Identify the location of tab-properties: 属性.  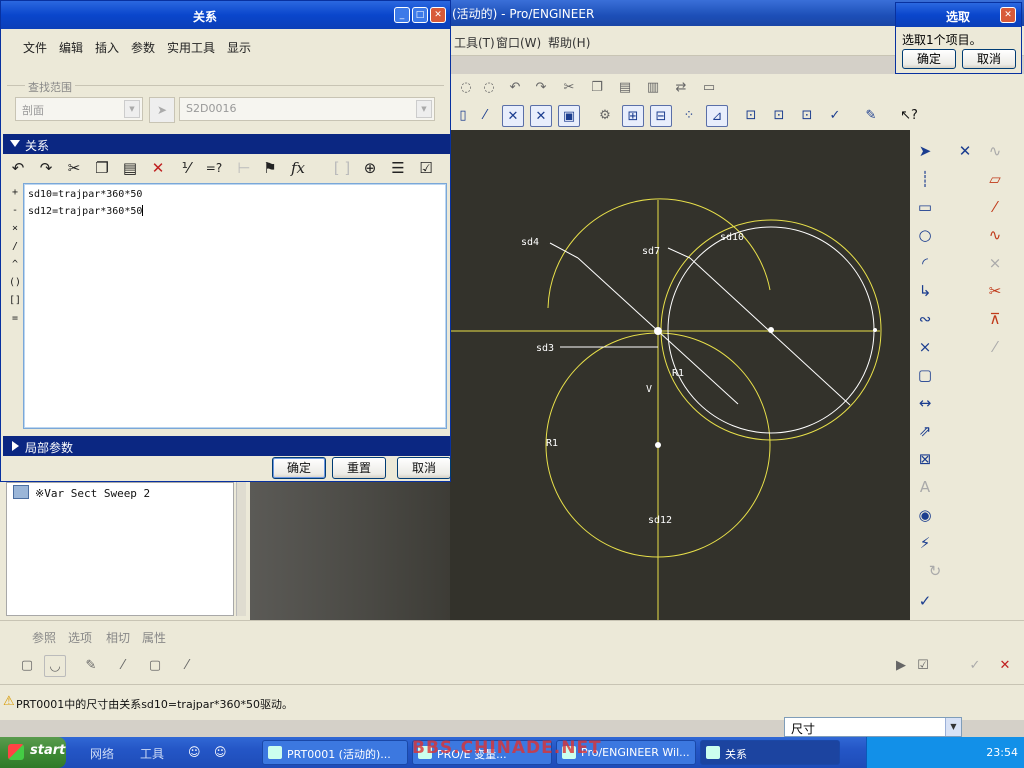
(154, 637).